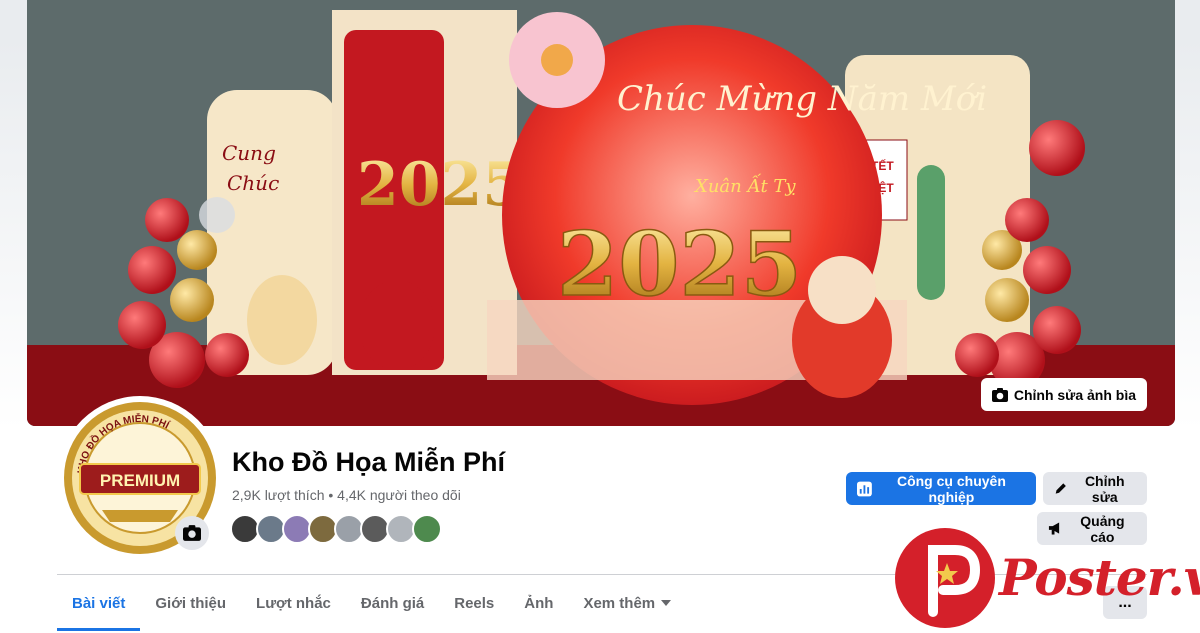 The height and width of the screenshot is (633, 1200). What do you see at coordinates (666, 603) in the screenshot?
I see `caret-down-icon` at bounding box center [666, 603].